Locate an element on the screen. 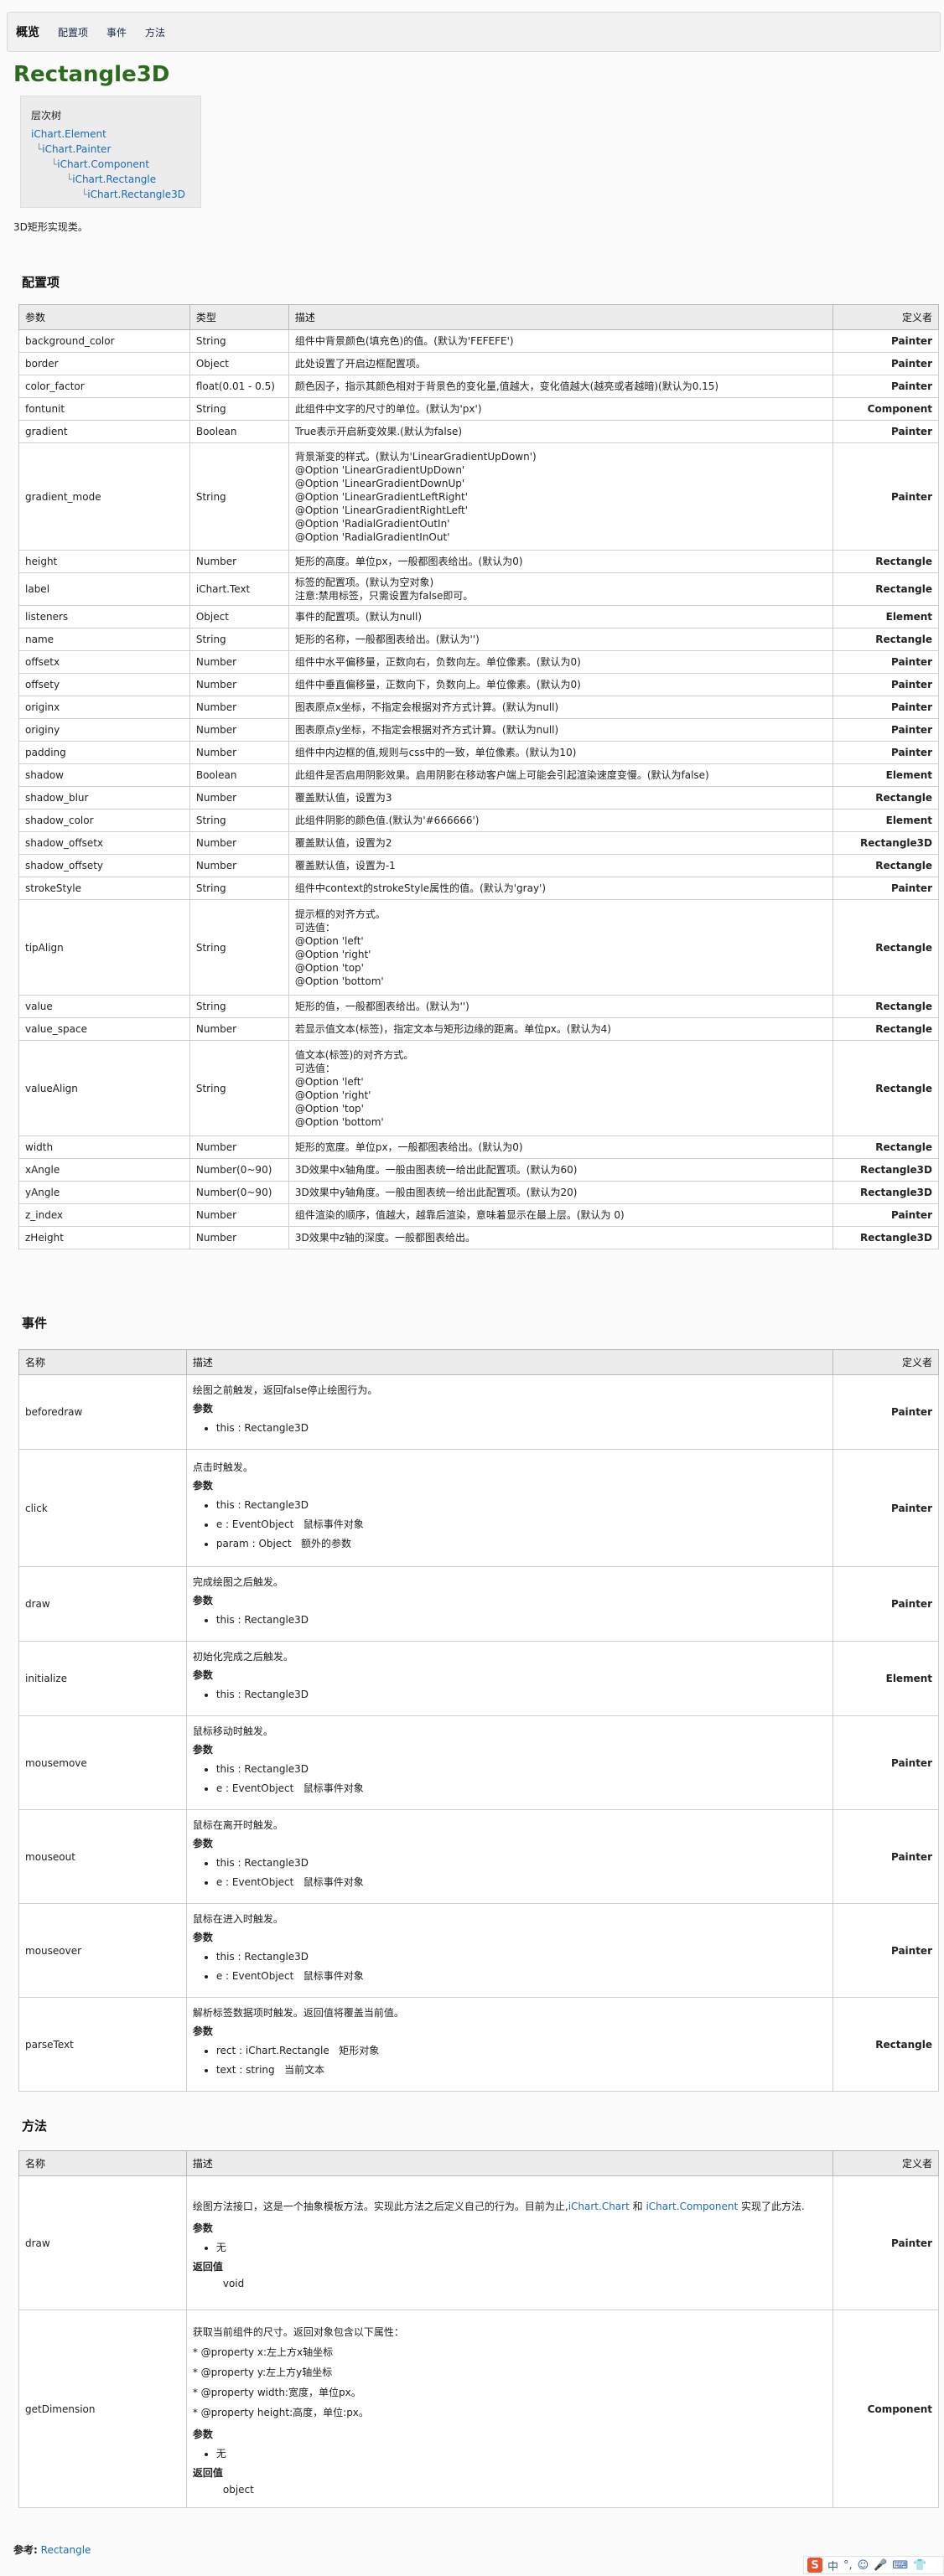  event-summary: 绘图之前触发，返回false停止绘图行为。 is located at coordinates (285, 1390).